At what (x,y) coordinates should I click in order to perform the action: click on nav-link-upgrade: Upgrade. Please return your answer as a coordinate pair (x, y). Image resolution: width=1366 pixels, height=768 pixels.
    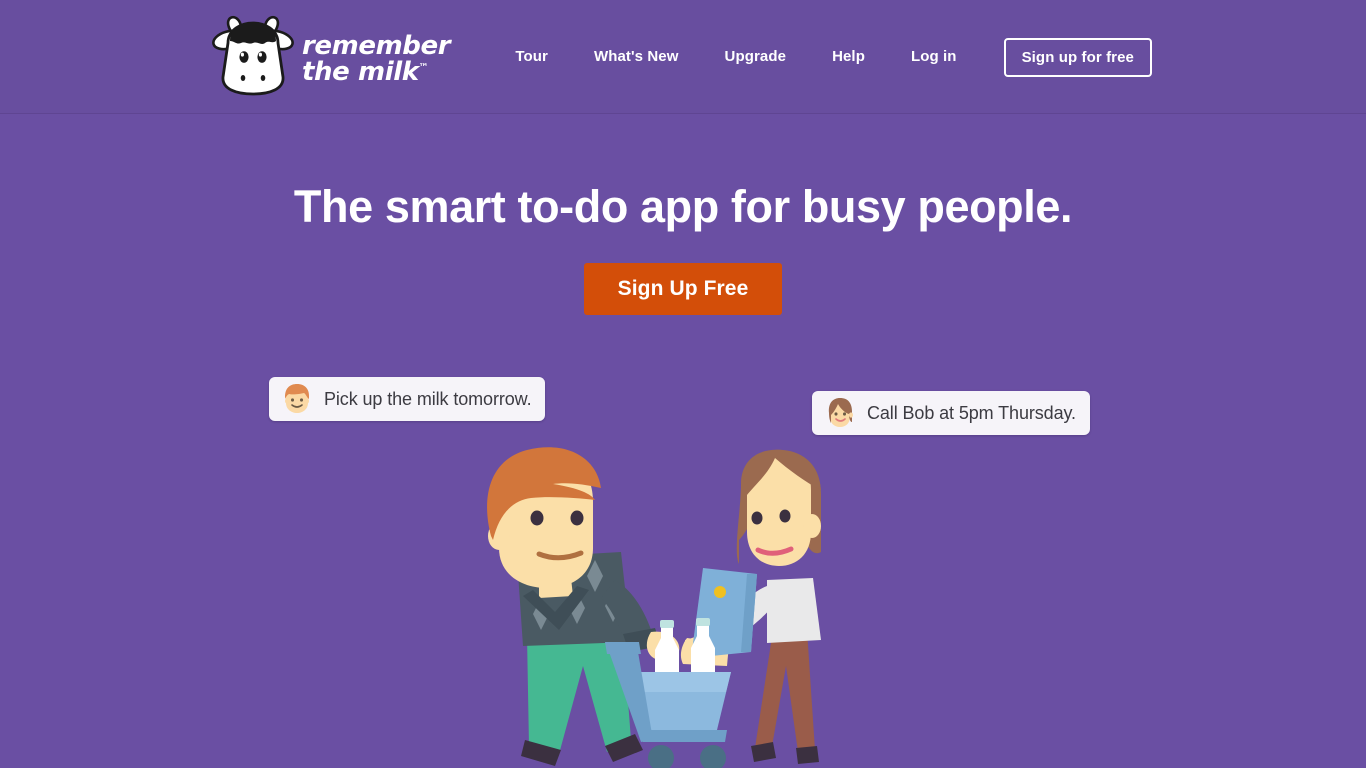
    Looking at the image, I should click on (756, 57).